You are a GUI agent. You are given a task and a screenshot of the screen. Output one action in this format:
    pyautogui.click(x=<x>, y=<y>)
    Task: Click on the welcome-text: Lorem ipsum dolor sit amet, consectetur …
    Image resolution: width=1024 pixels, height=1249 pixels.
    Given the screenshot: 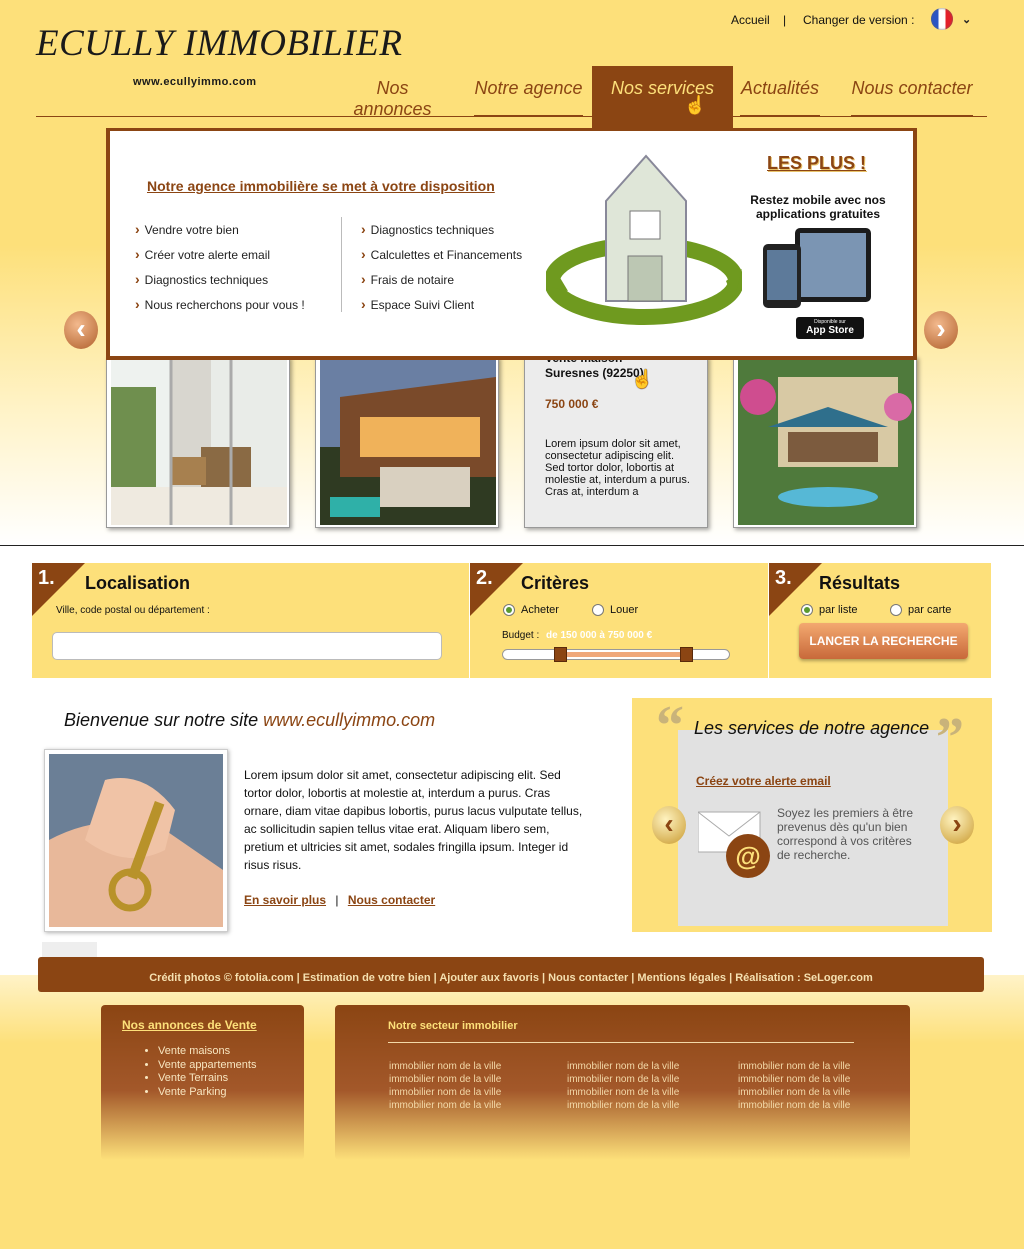 What is the action you would take?
    pyautogui.click(x=413, y=820)
    